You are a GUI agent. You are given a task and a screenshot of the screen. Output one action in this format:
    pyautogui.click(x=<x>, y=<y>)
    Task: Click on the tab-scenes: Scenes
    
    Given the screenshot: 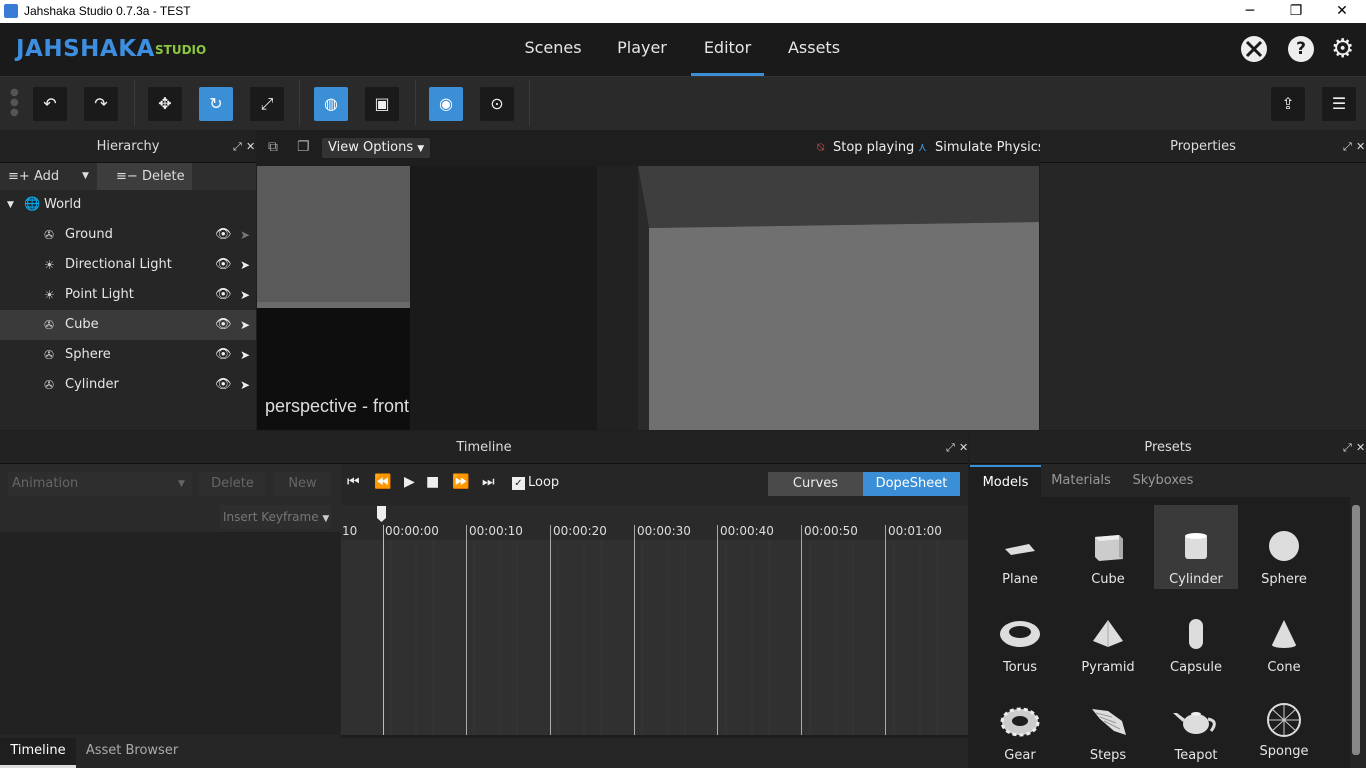 What is the action you would take?
    pyautogui.click(x=553, y=49)
    